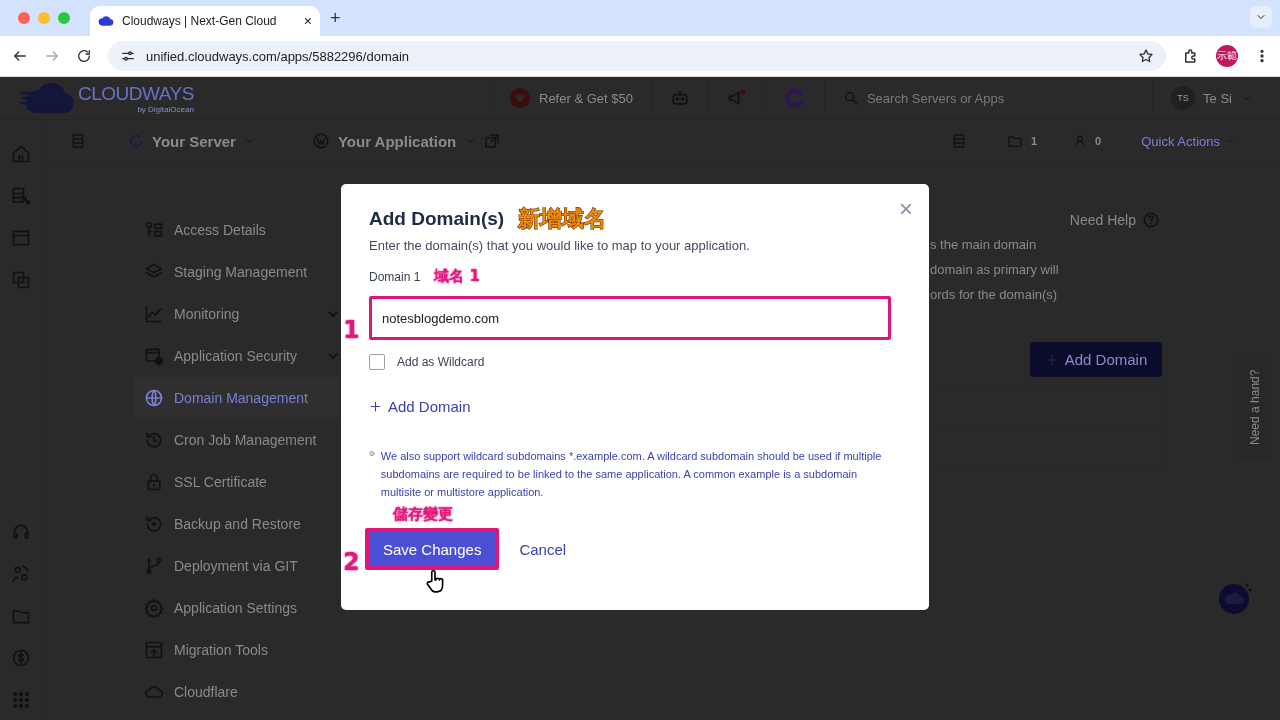 This screenshot has height=720, width=1280. What do you see at coordinates (1146, 56) in the screenshot?
I see `star-icon` at bounding box center [1146, 56].